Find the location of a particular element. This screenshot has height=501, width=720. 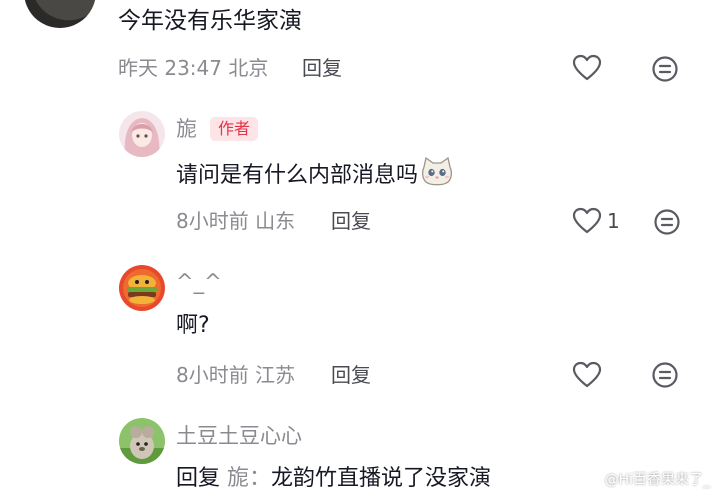

reply-text: 请问是有什么内部消息吗 is located at coordinates (315, 176).